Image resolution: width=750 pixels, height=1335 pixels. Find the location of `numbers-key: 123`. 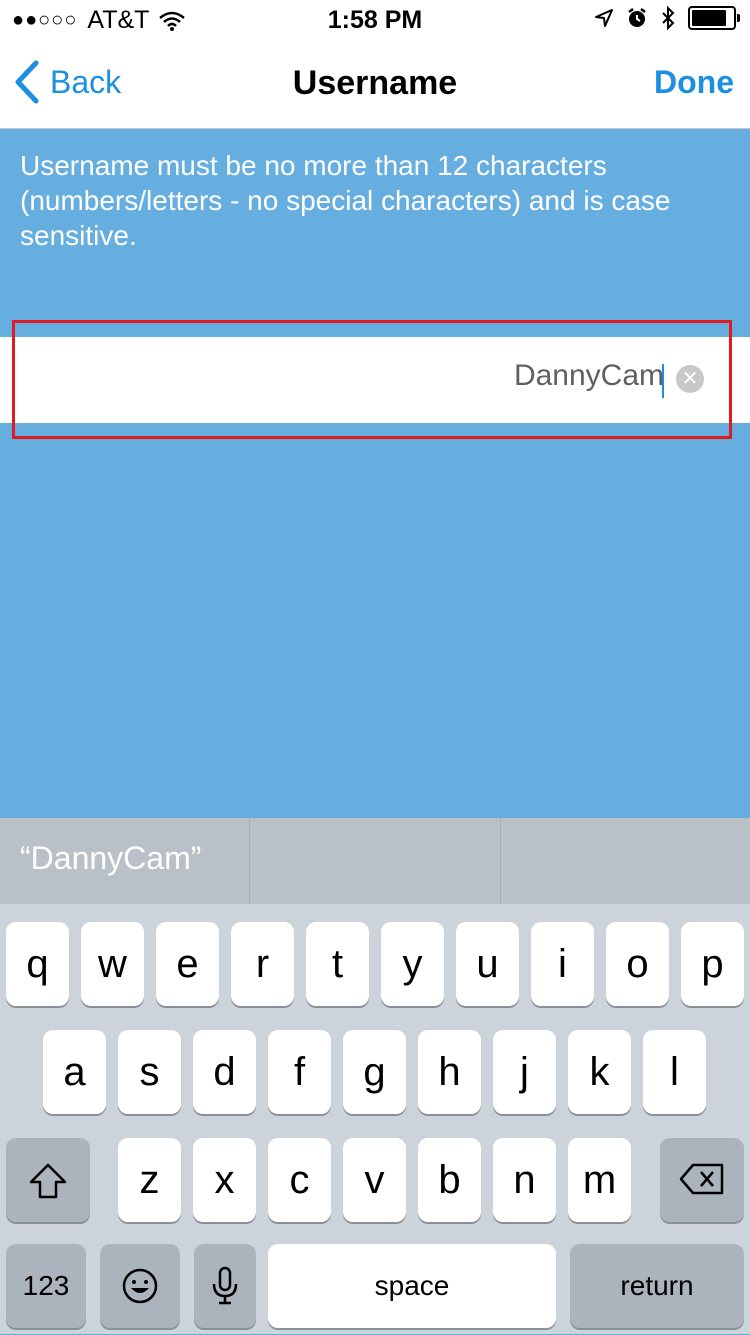

numbers-key: 123 is located at coordinates (46, 1286).